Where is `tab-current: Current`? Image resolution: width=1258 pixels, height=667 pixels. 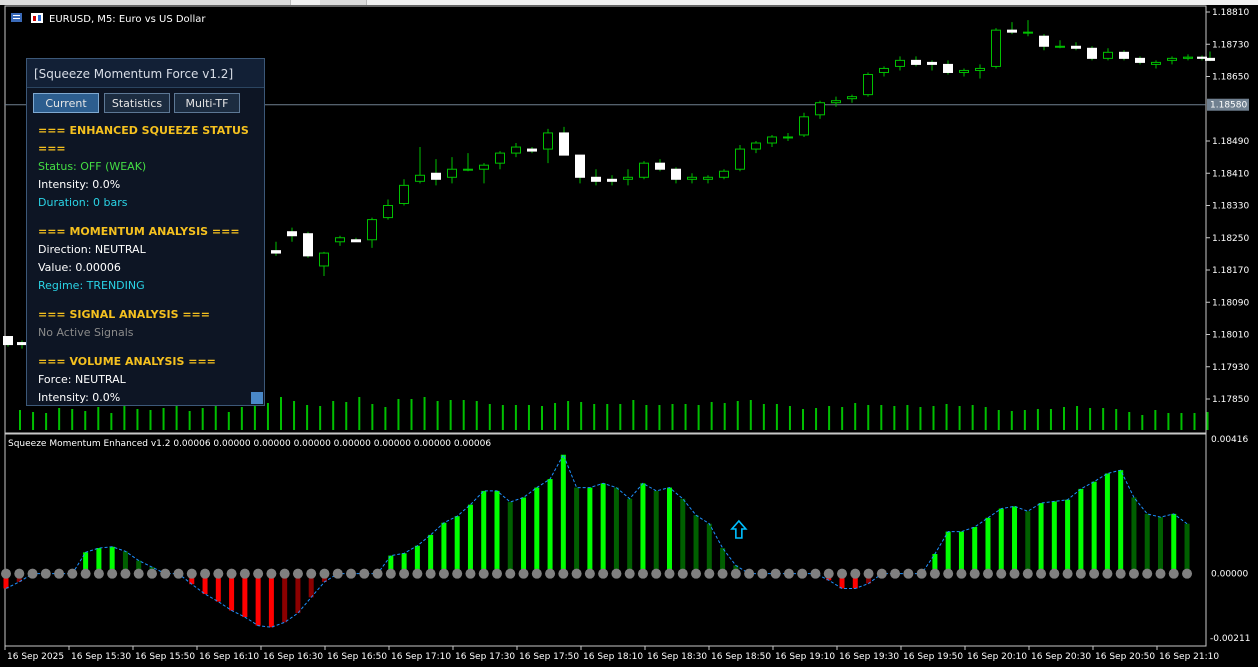
tab-current: Current is located at coordinates (66, 103).